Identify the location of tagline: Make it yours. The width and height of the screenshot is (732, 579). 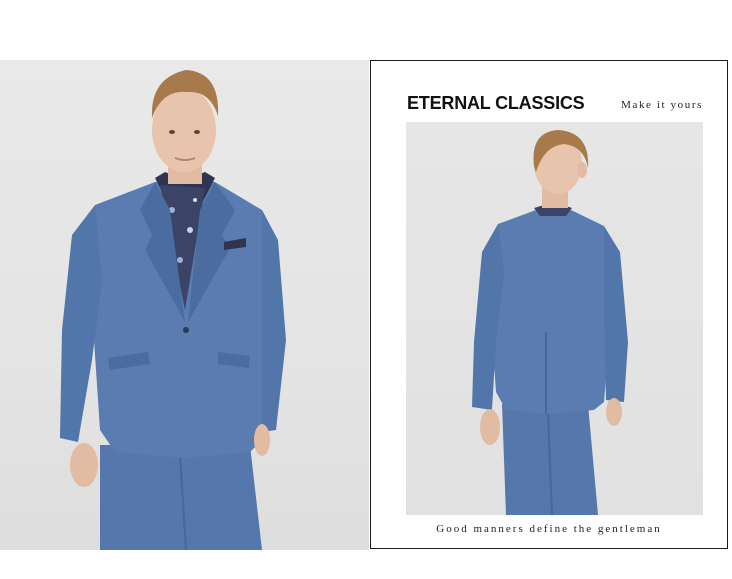
(662, 105).